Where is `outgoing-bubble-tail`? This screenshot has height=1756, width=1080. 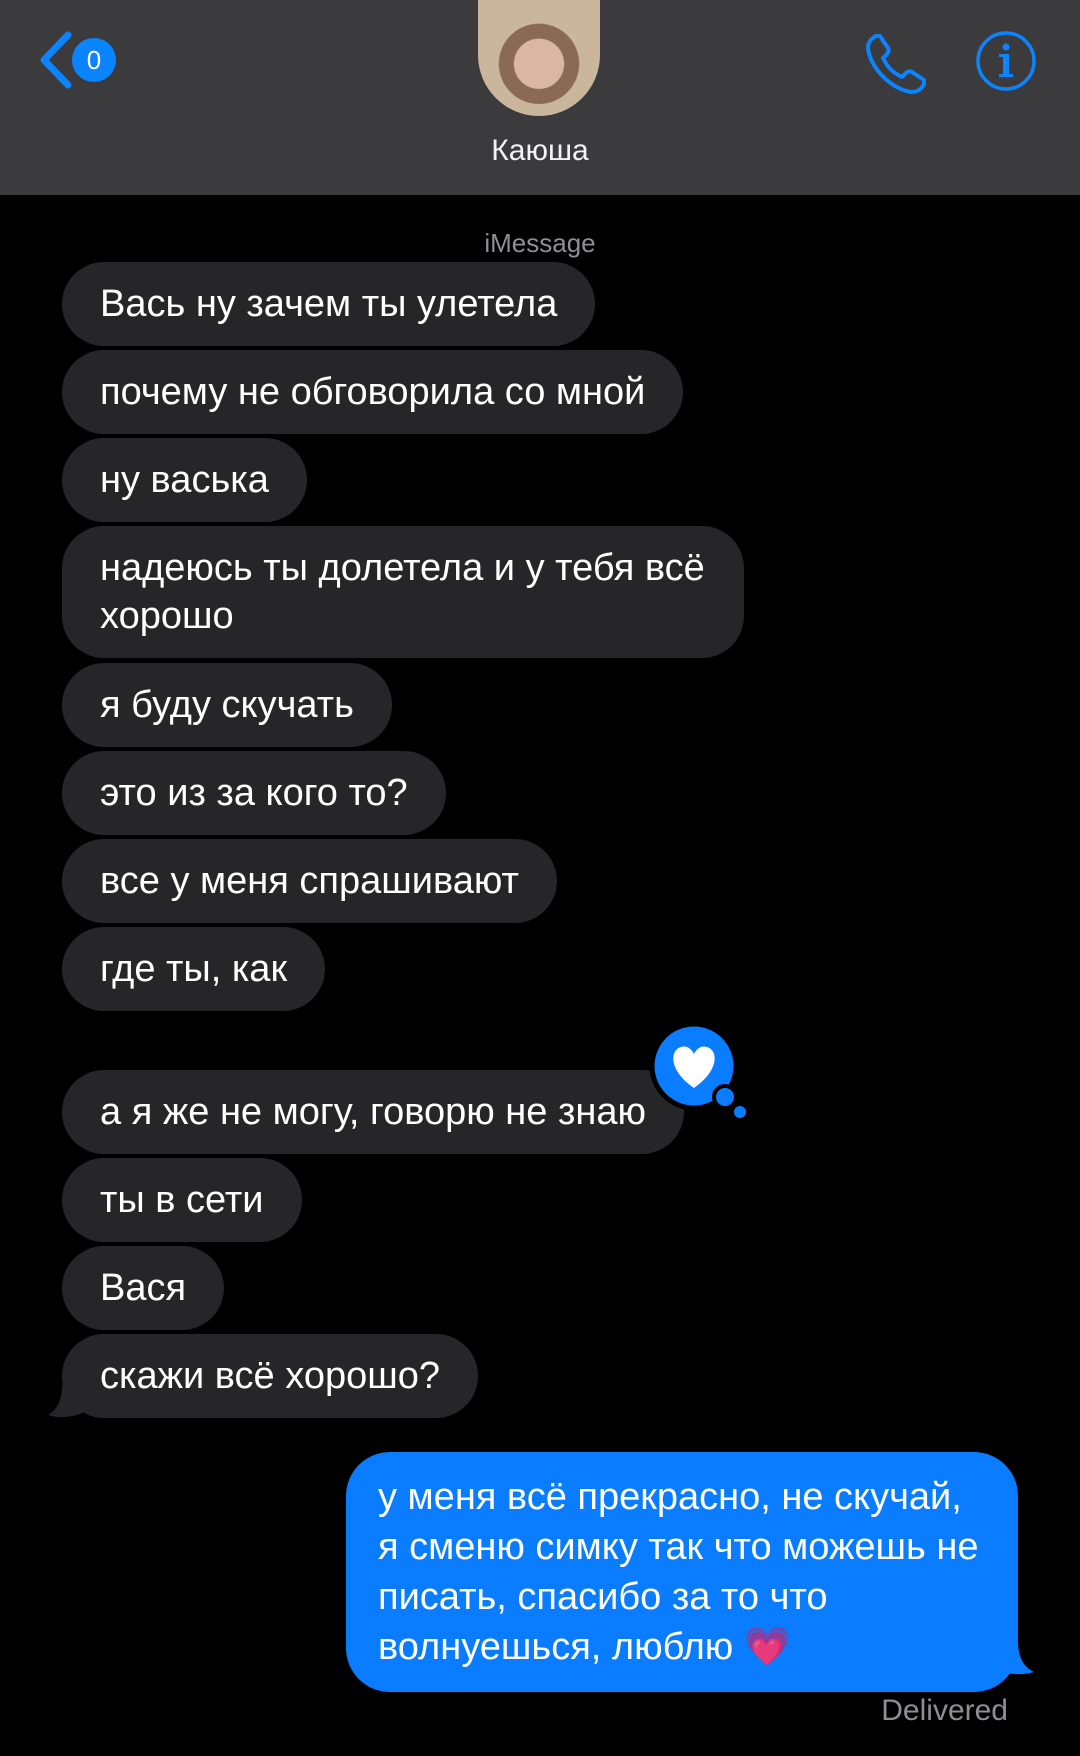
outgoing-bubble-tail is located at coordinates (1013, 1657).